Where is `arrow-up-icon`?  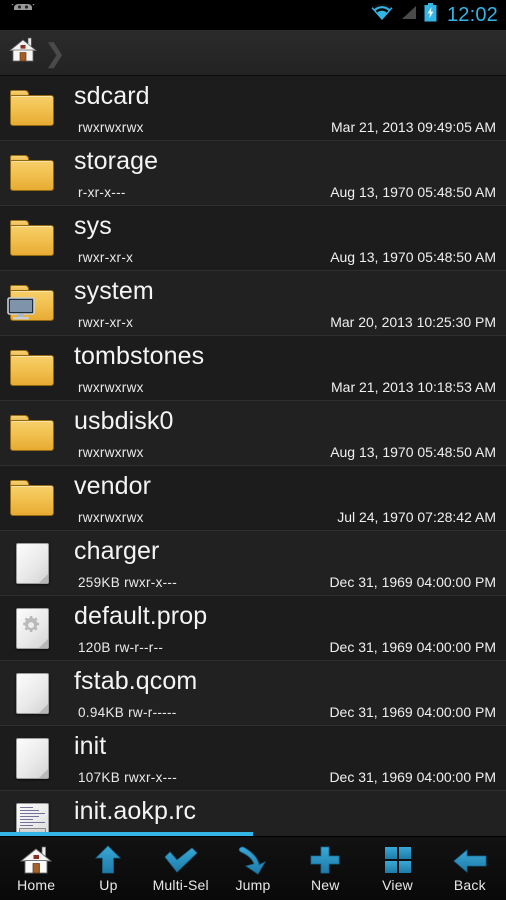 arrow-up-icon is located at coordinates (108, 859).